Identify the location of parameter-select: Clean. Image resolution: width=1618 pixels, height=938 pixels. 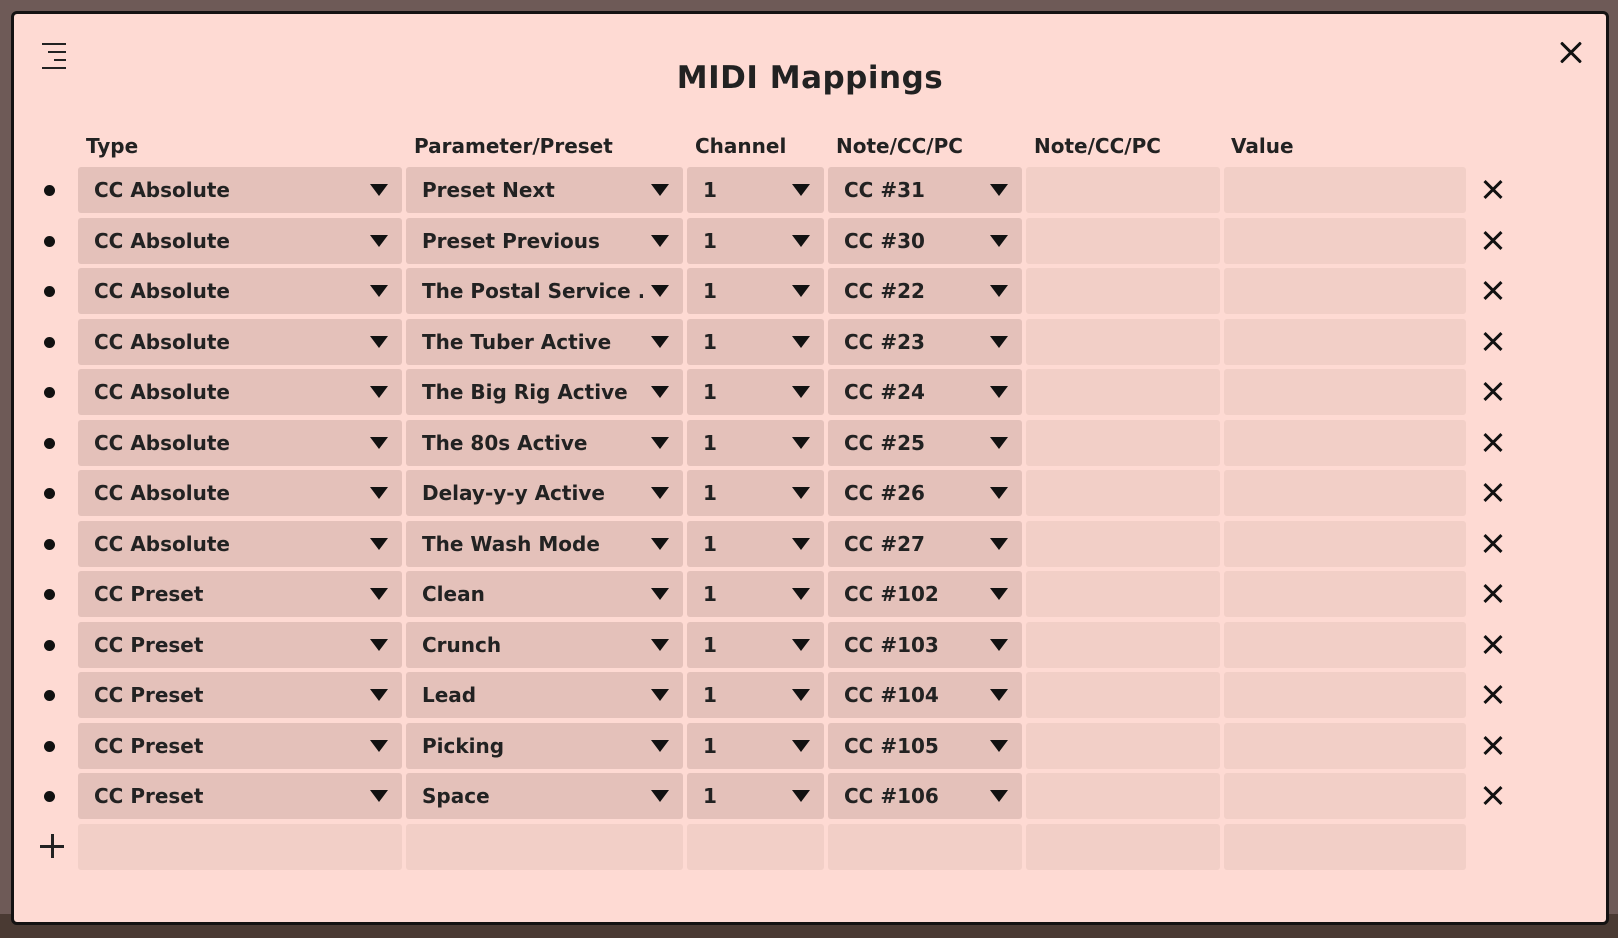
(544, 594).